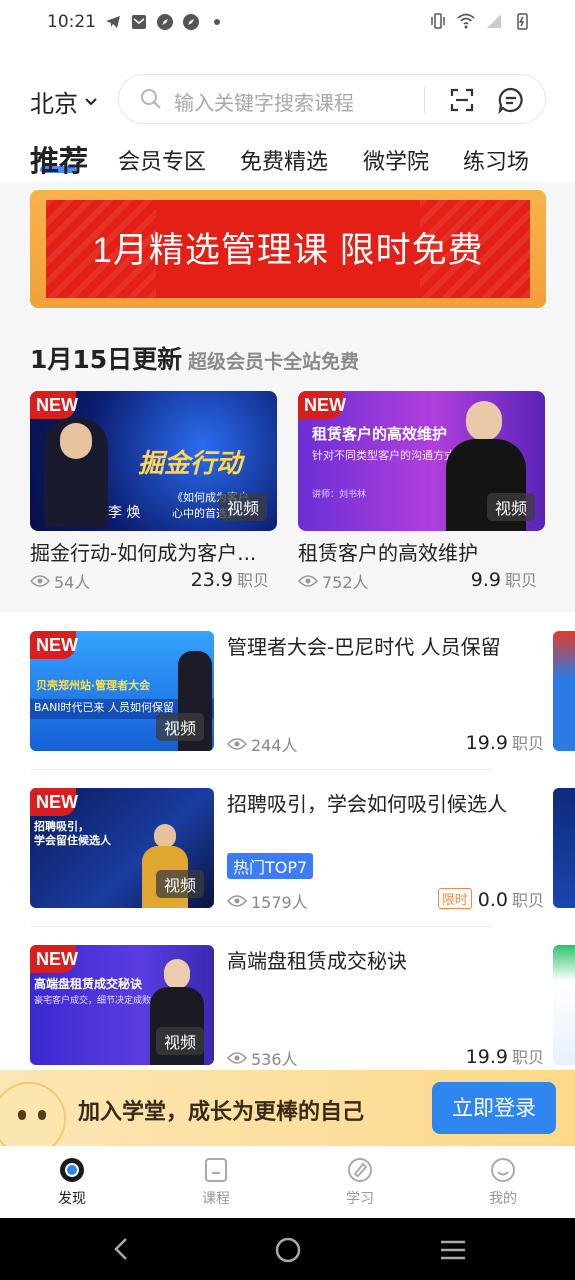 The image size is (575, 1280). What do you see at coordinates (216, 1199) in the screenshot?
I see `nav-label: 课程` at bounding box center [216, 1199].